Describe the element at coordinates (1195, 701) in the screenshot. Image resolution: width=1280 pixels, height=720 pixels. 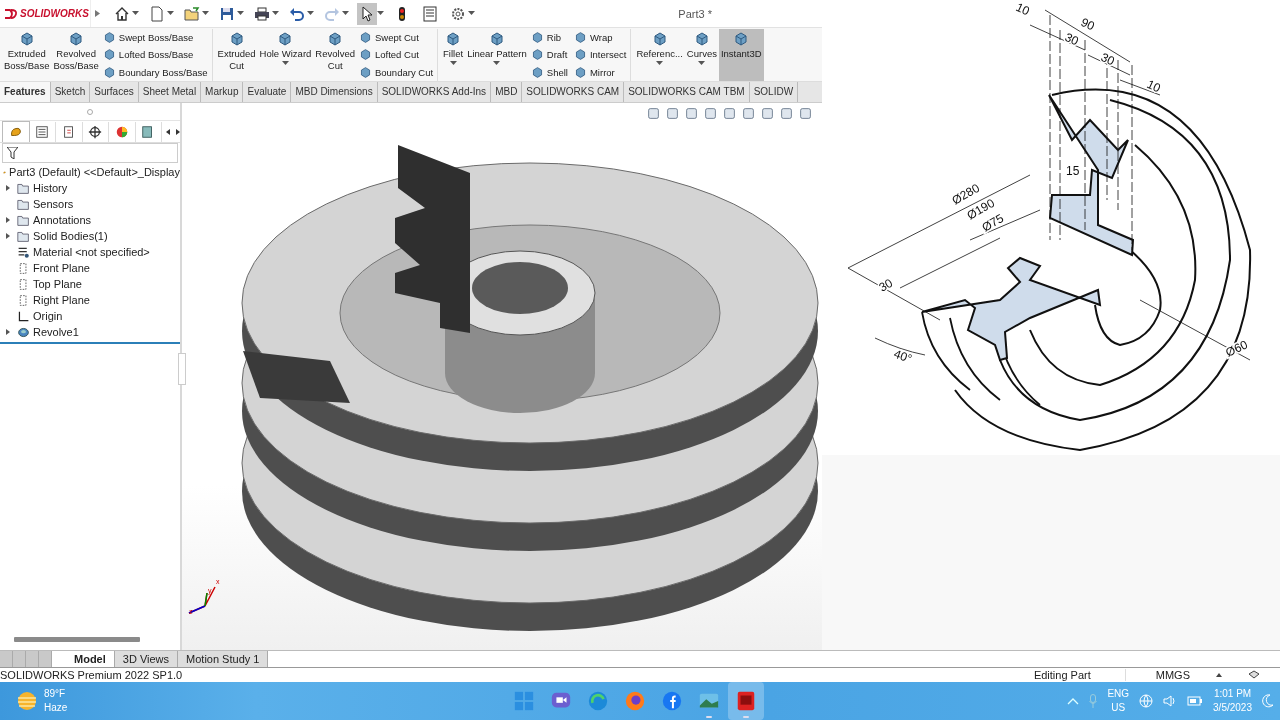
I see `battery-icon` at that location.